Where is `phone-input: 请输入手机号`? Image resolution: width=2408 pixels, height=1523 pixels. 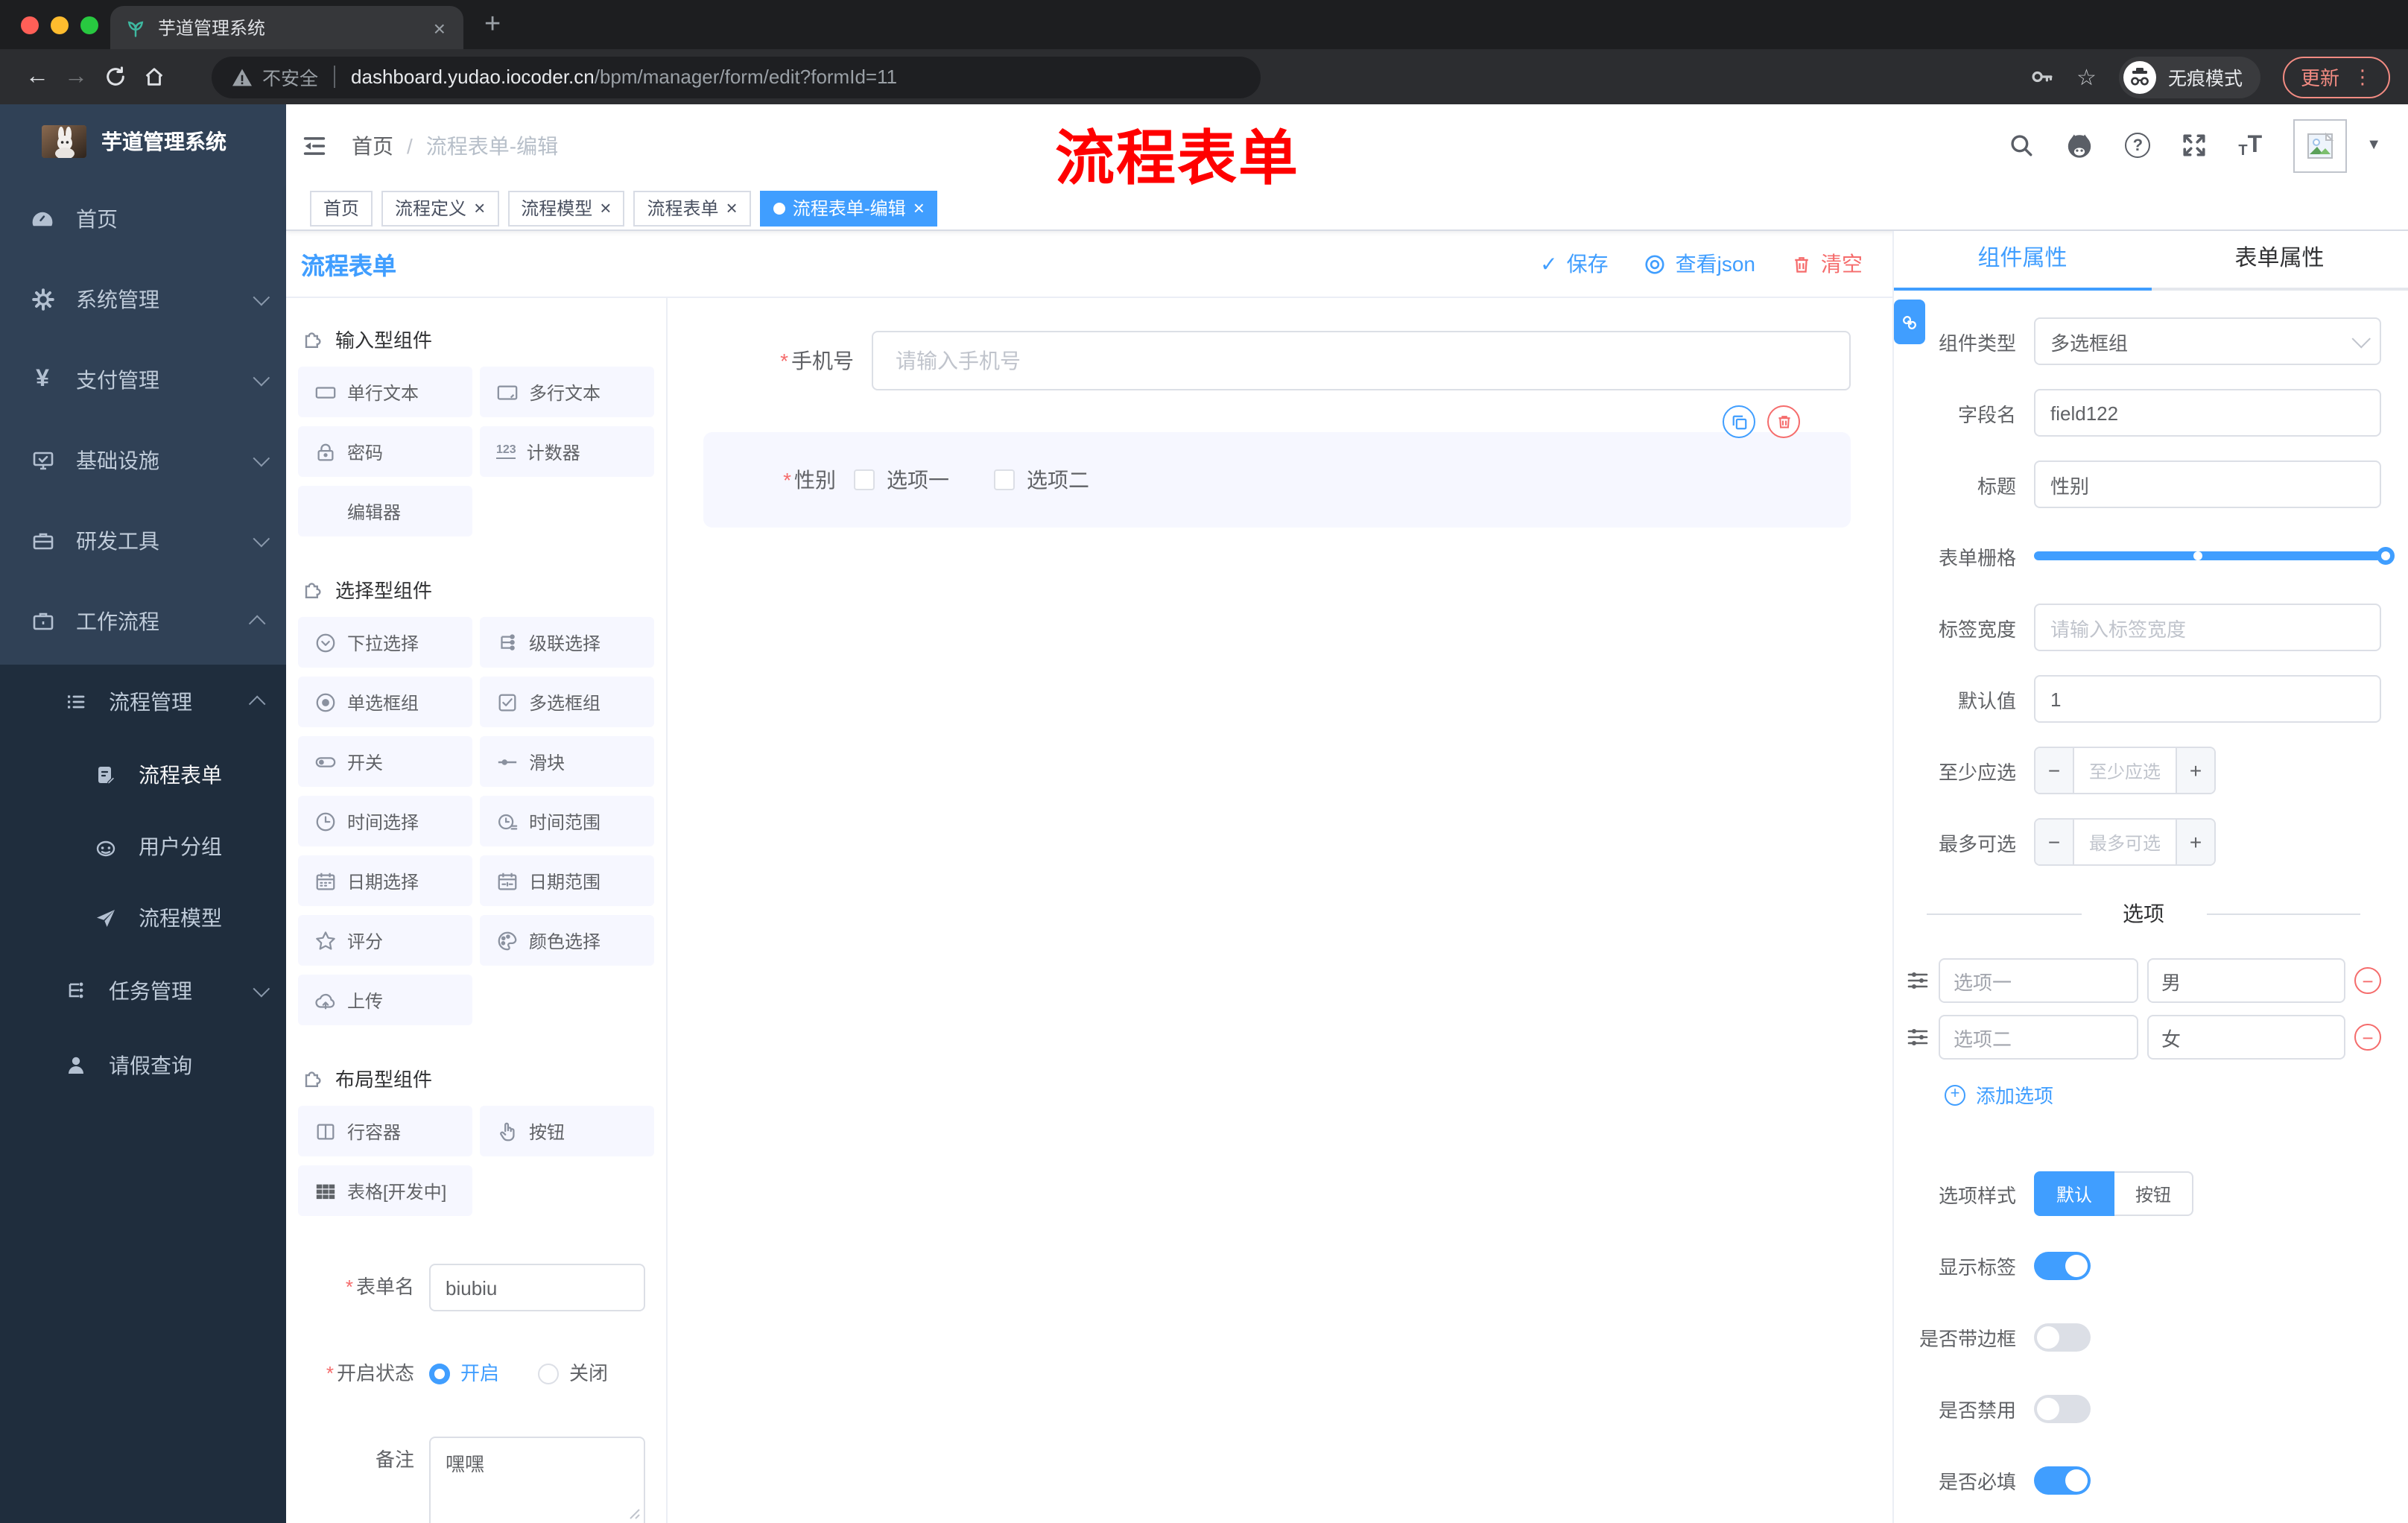
phone-input: 请输入手机号 is located at coordinates (1361, 361).